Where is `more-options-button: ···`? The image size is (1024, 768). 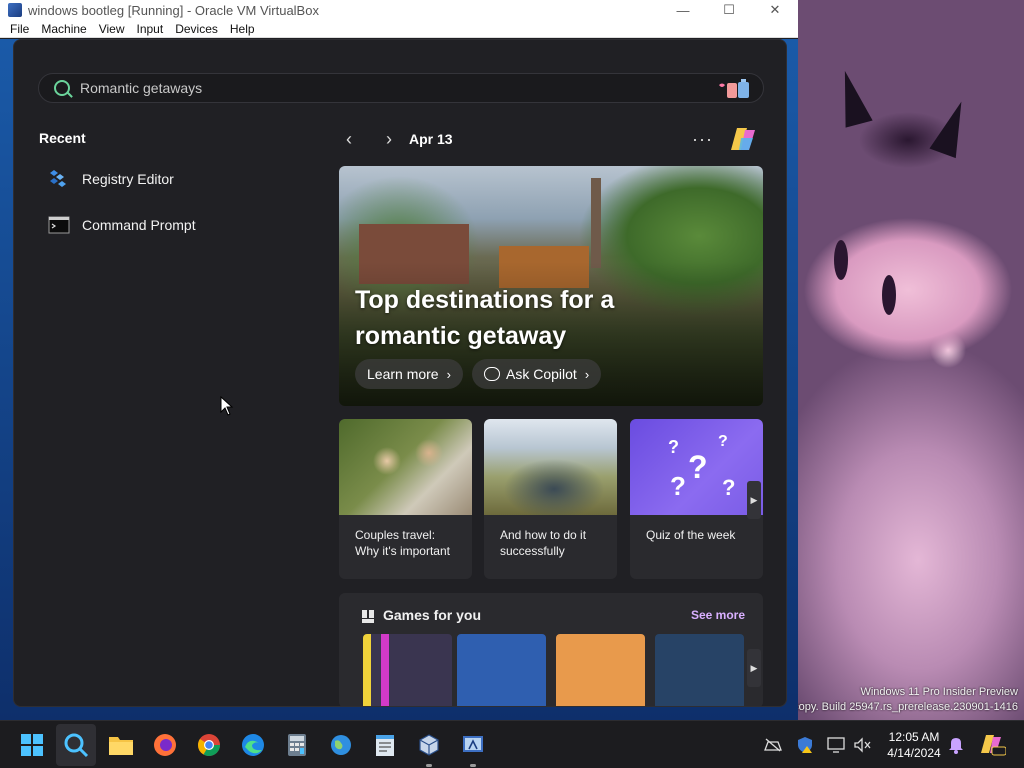
more-options-button: ··· is located at coordinates (702, 139).